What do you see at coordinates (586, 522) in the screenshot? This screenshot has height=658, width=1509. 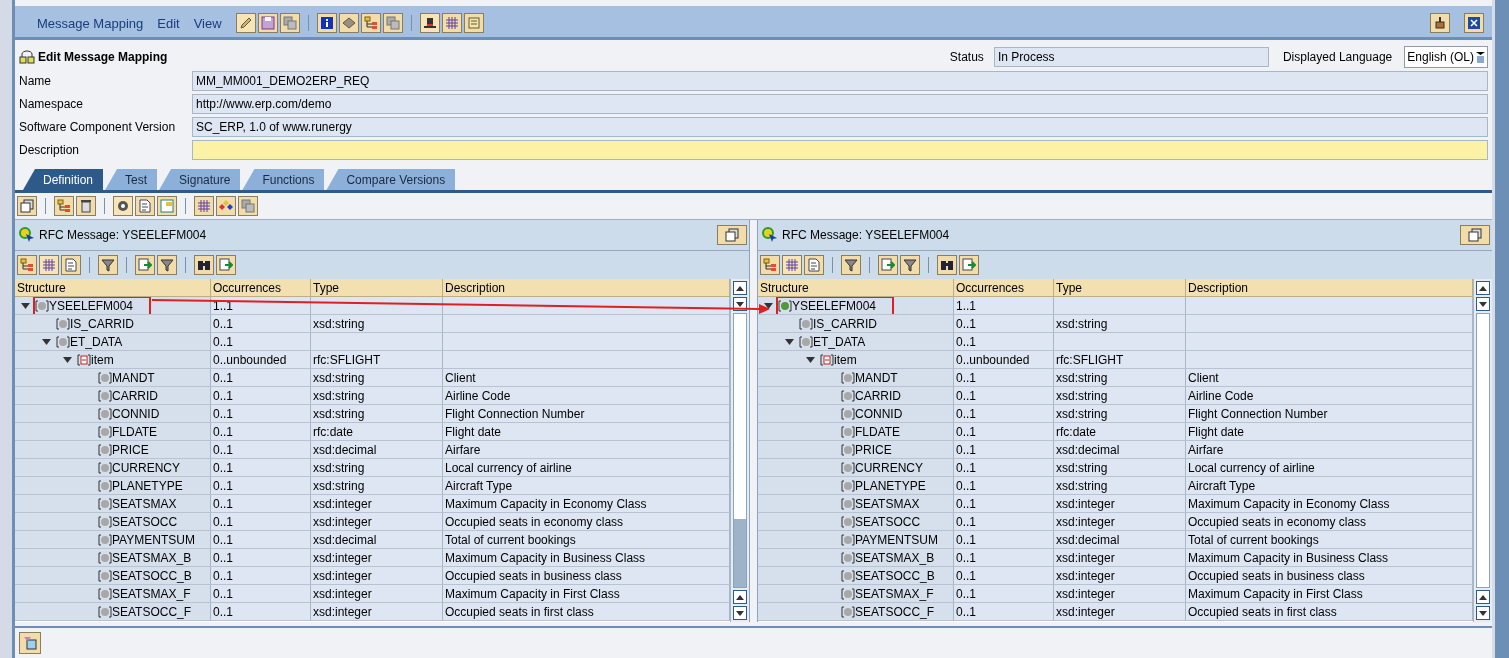 I see `table-cell: Occupied seats in economy class` at bounding box center [586, 522].